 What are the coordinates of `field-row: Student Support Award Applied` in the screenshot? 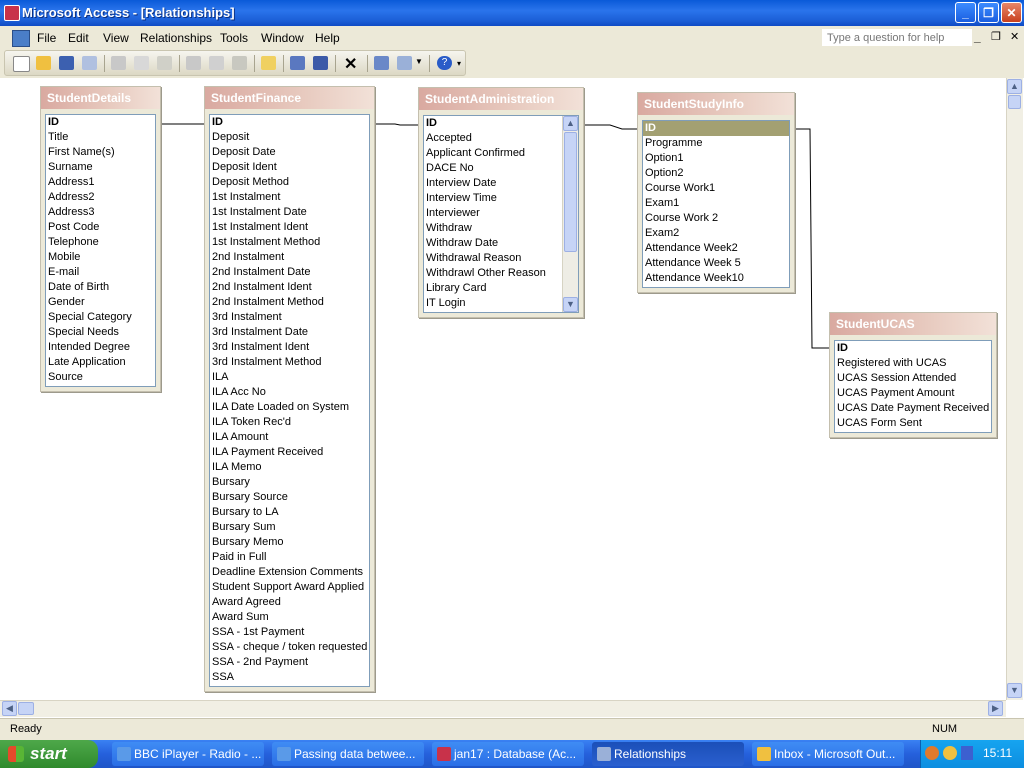 It's located at (289, 587).